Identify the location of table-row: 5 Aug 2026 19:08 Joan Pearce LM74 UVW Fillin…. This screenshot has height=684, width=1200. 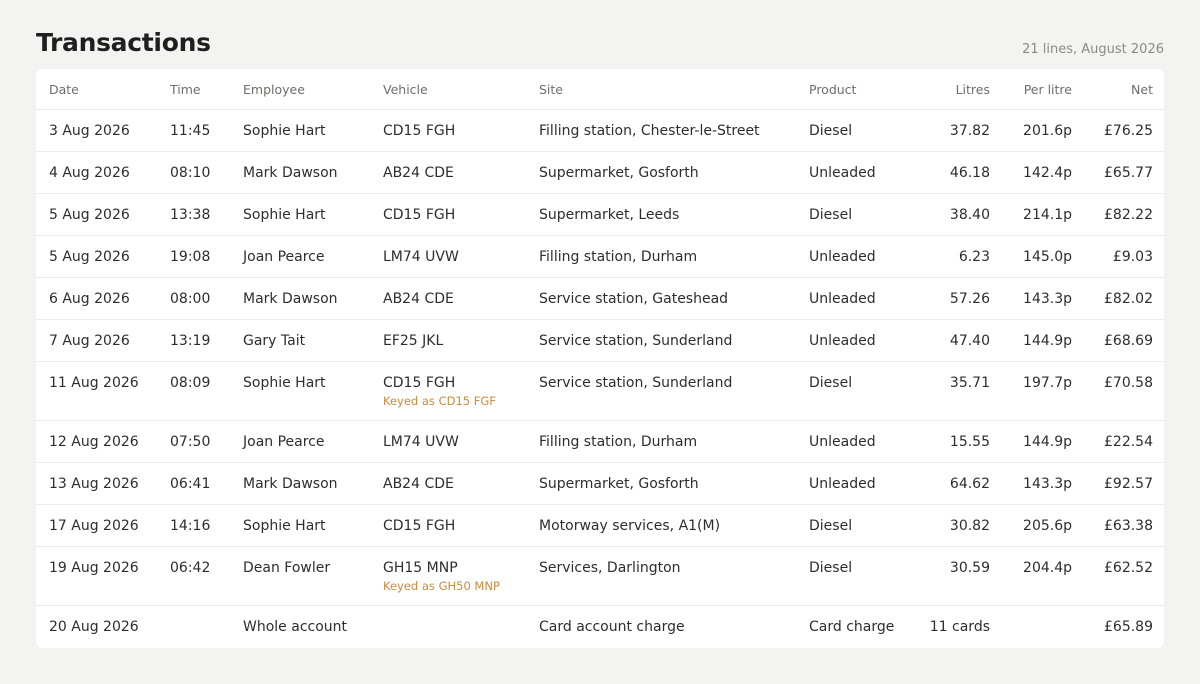
(600, 256).